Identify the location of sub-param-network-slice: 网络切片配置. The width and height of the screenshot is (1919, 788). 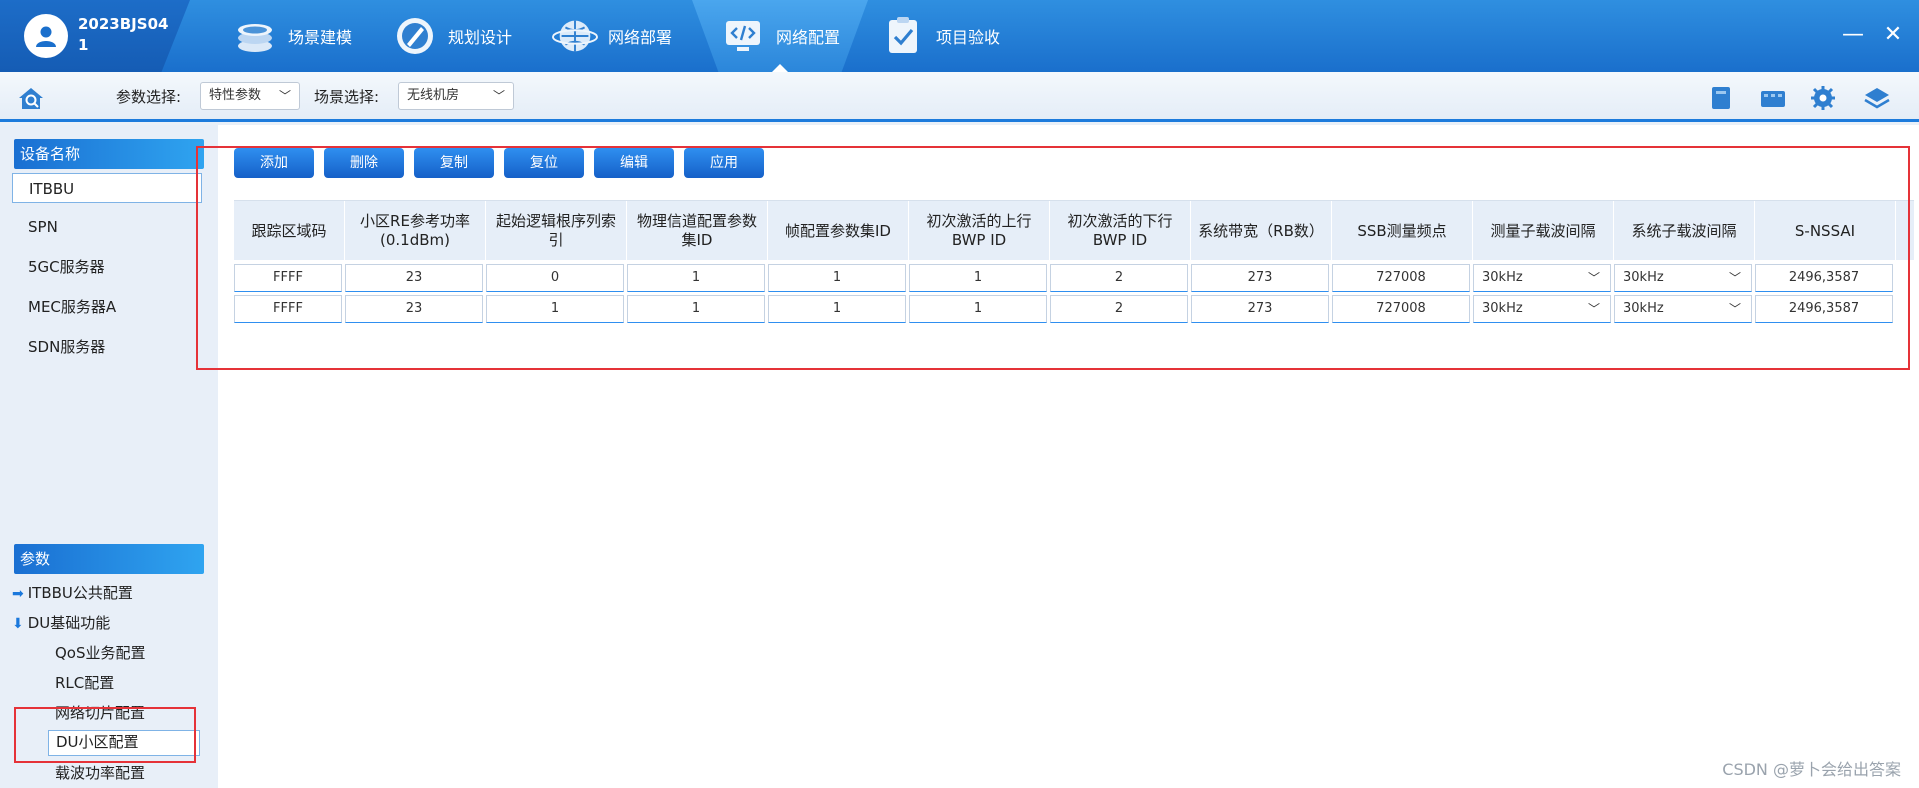
(100, 713).